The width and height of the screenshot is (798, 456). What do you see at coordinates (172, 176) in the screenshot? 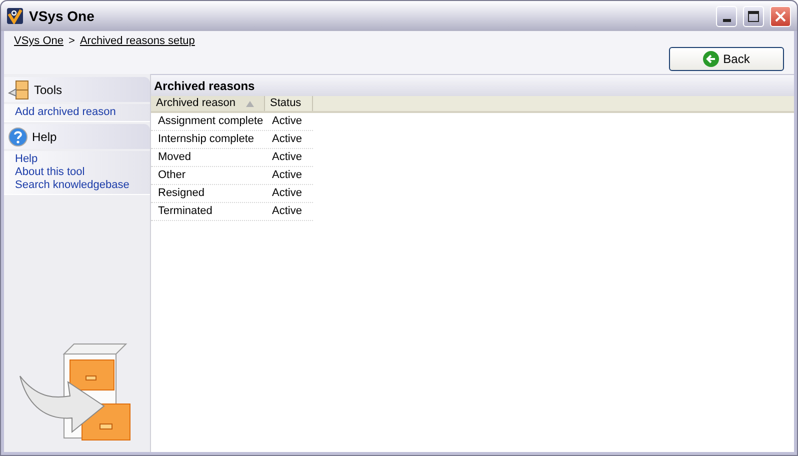
I see `table-cell-text: Other` at bounding box center [172, 176].